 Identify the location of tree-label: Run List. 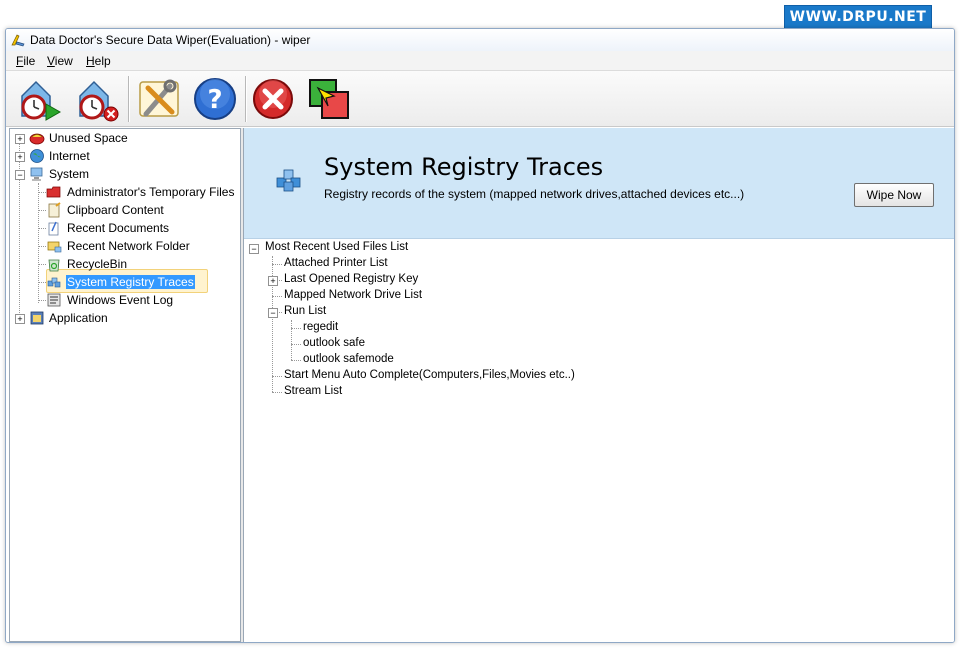
(305, 311).